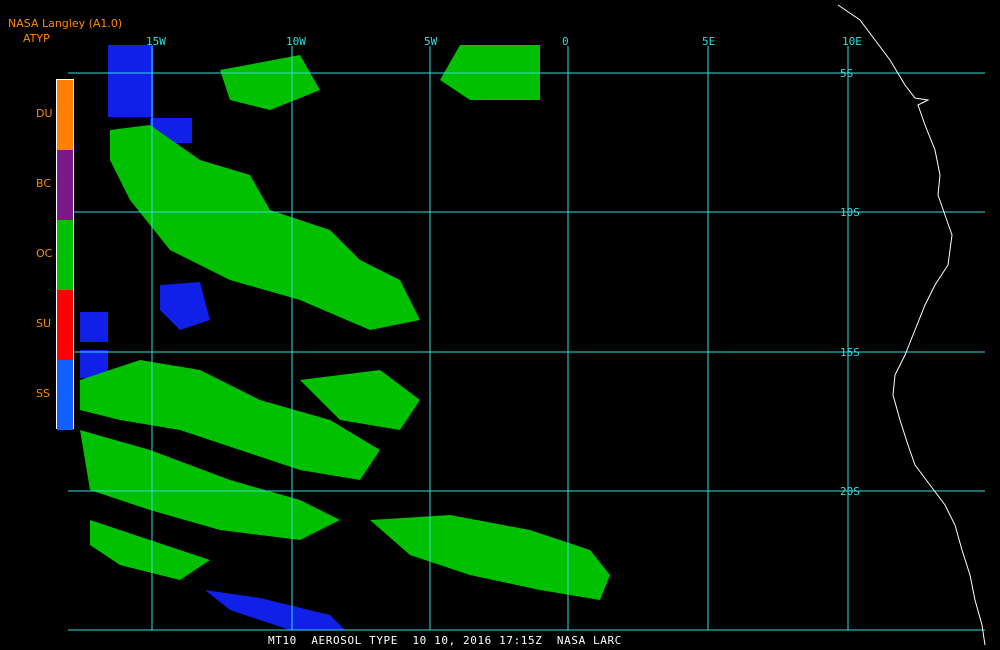 Image resolution: width=1000 pixels, height=650 pixels. I want to click on longitude-label: 5E, so click(708, 41).